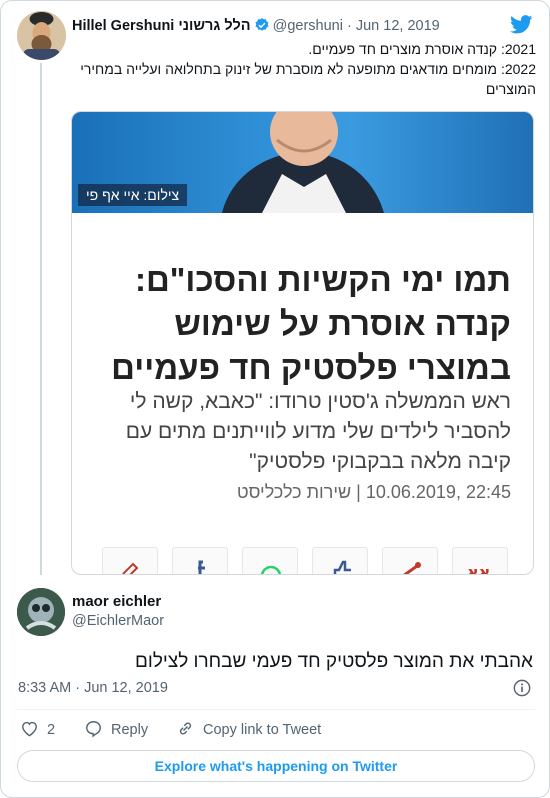 This screenshot has width=550, height=798. I want to click on reply-timestamp: 8:33 AM · Jun 12, 2019, so click(93, 688).